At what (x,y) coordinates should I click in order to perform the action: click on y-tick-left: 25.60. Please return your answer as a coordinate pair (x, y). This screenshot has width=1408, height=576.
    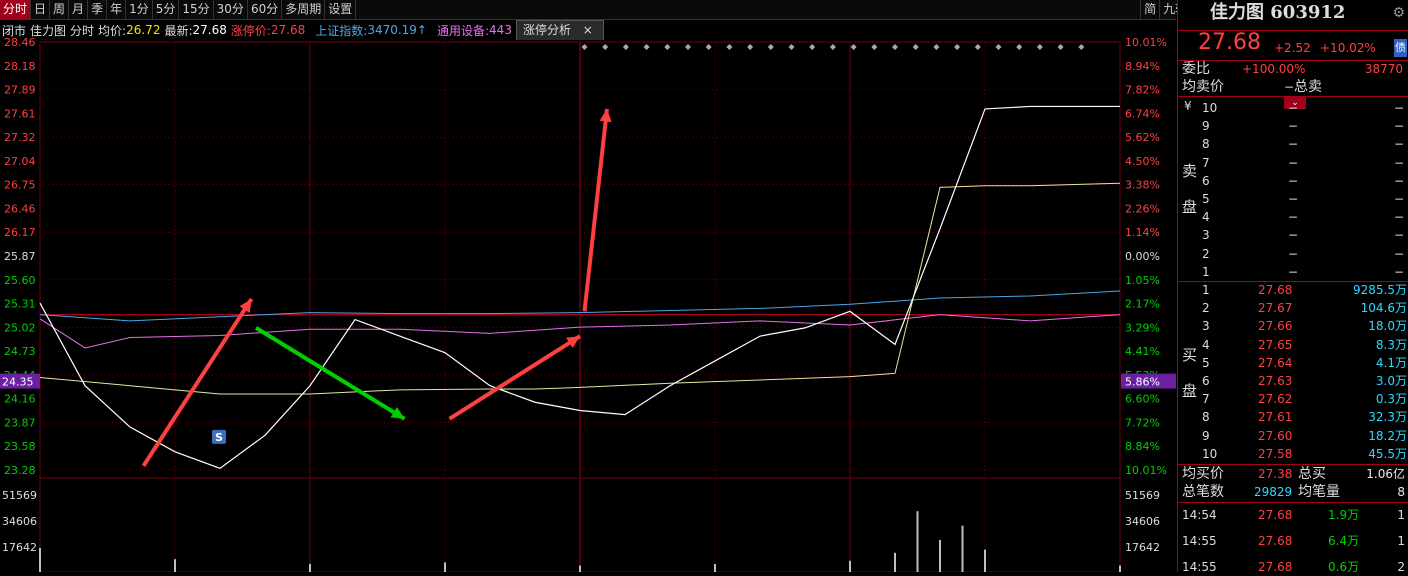
    Looking at the image, I should click on (20, 280).